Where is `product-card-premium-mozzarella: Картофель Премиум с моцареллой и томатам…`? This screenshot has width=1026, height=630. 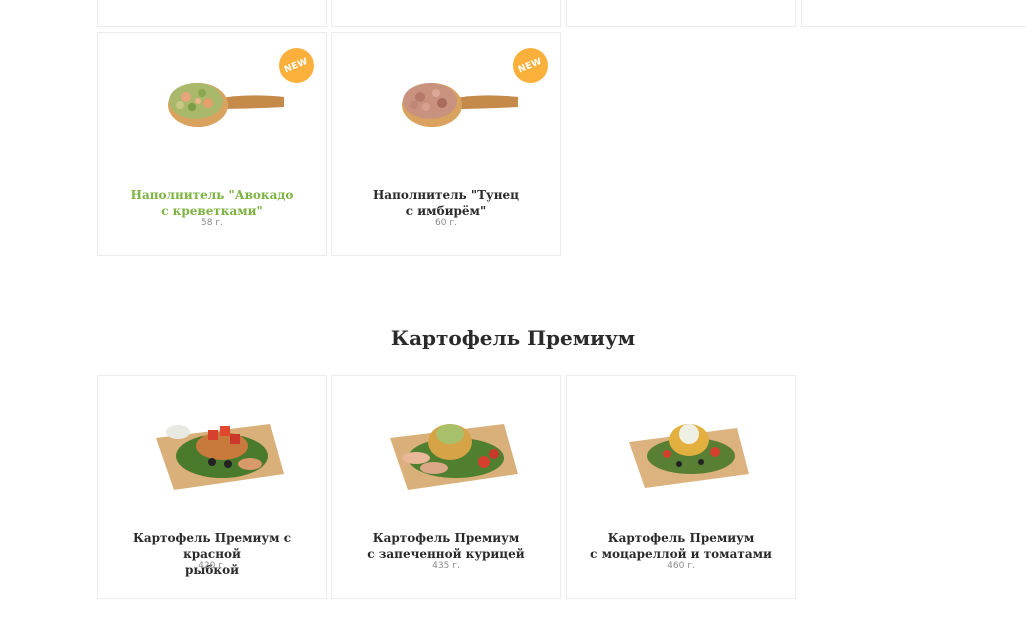
product-card-premium-mozzarella: Картофель Премиум с моцареллой и томатам… is located at coordinates (681, 487).